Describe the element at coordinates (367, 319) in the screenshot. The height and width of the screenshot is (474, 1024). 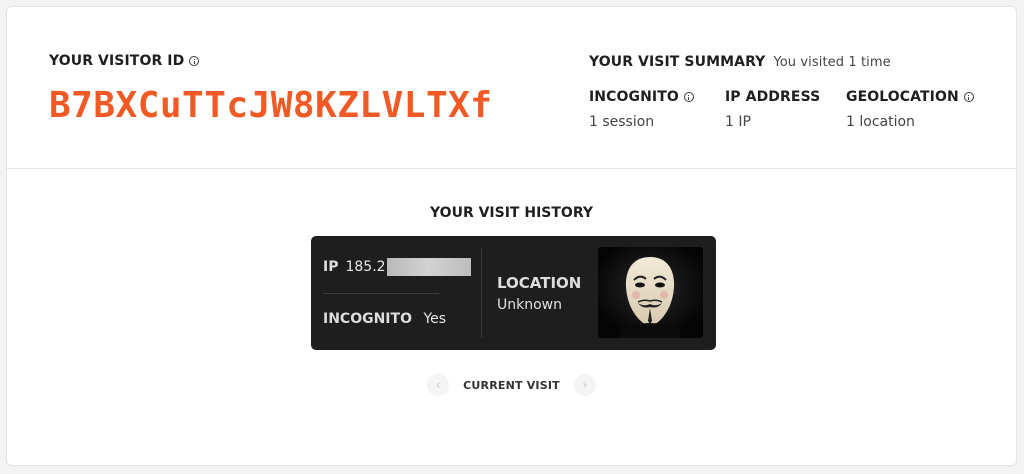
I see `visit-incognito-label: INCOGNITO` at that location.